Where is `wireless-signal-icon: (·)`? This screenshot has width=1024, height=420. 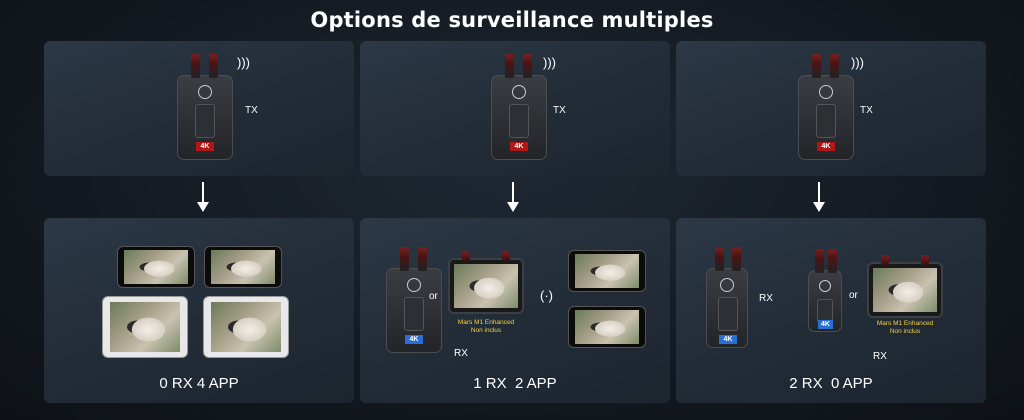
wireless-signal-icon: (·) is located at coordinates (546, 295).